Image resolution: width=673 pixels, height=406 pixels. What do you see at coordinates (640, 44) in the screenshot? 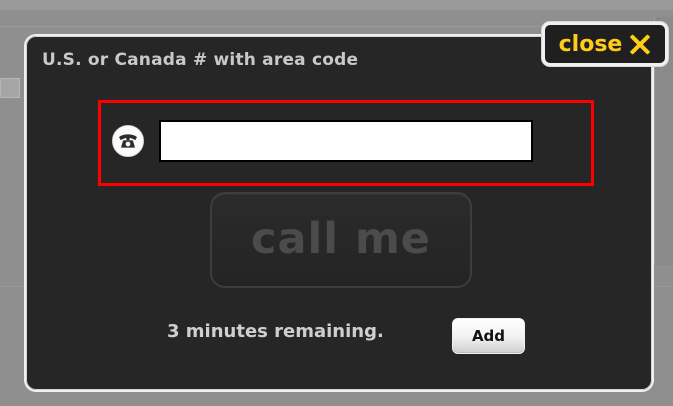
I see `close-icon` at bounding box center [640, 44].